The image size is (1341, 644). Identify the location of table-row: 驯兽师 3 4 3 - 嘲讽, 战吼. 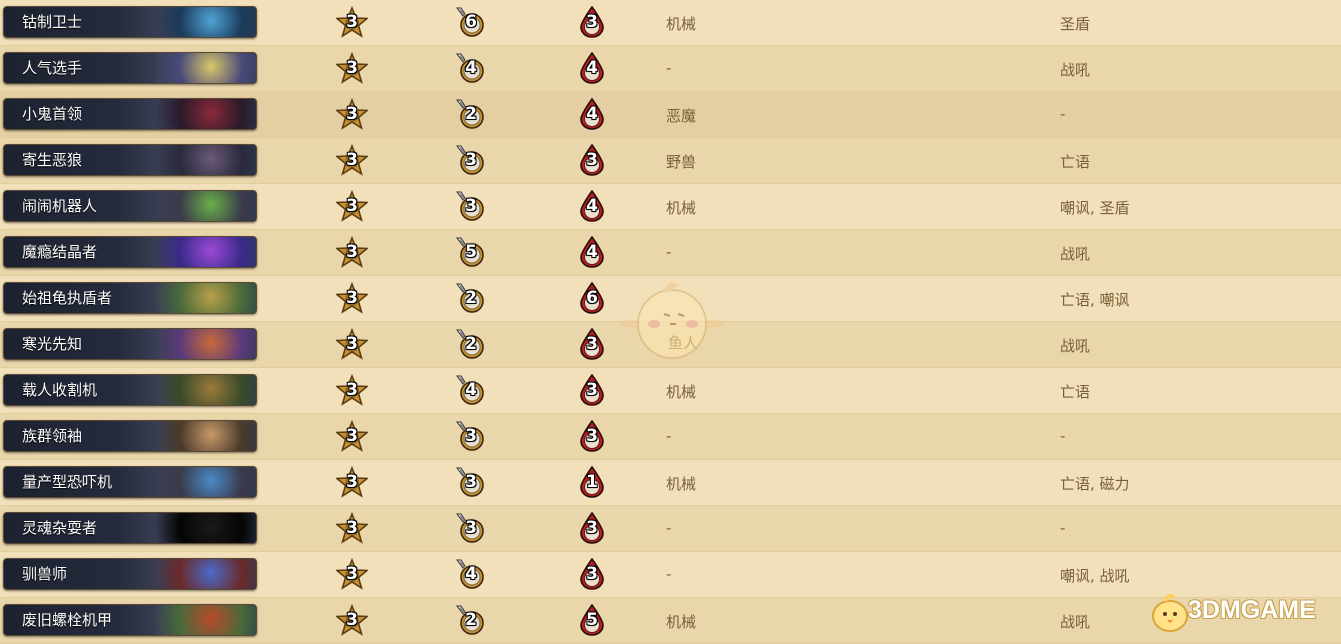
(670, 575).